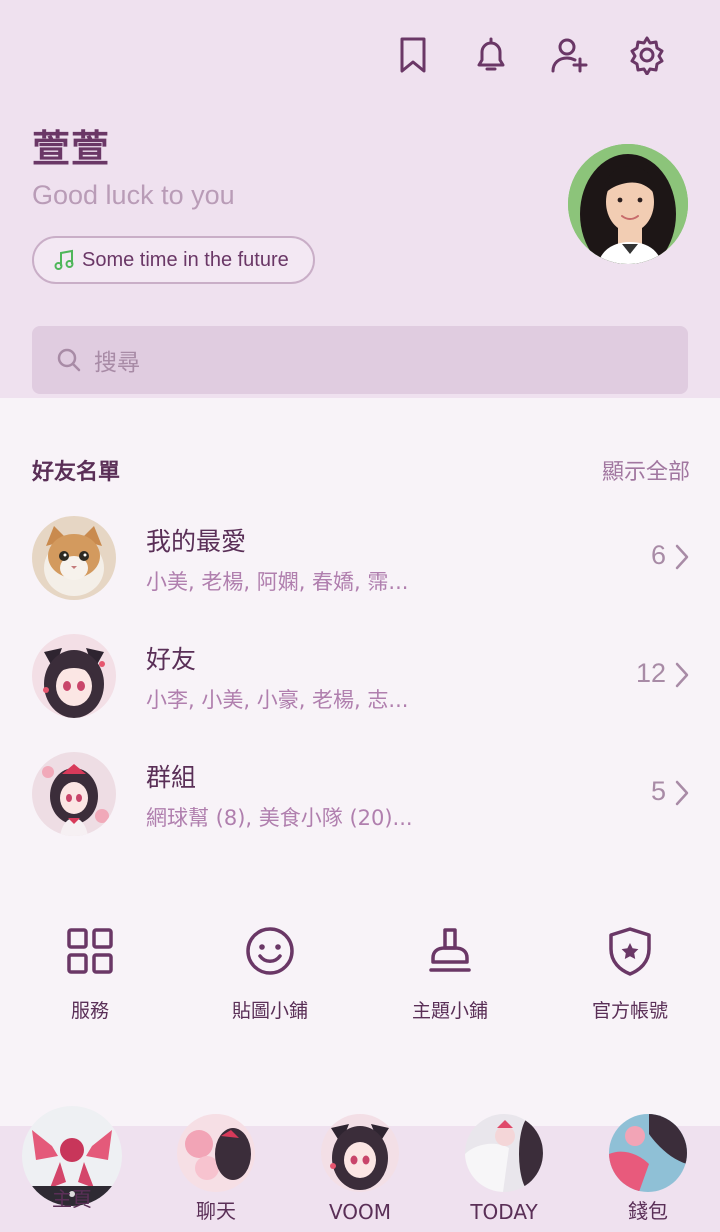 The height and width of the screenshot is (1232, 720). Describe the element at coordinates (629, 1011) in the screenshot. I see `service-label: 官方帳號` at that location.